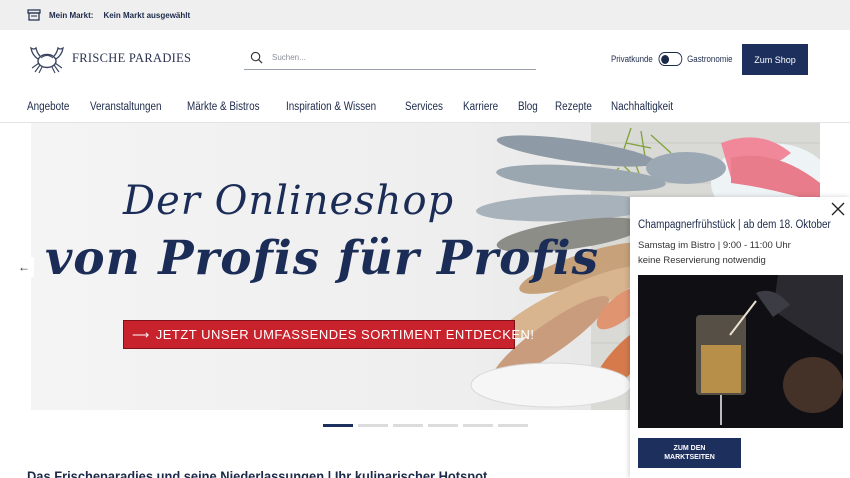 This screenshot has width=850, height=478. I want to click on toggle-knob, so click(664, 59).